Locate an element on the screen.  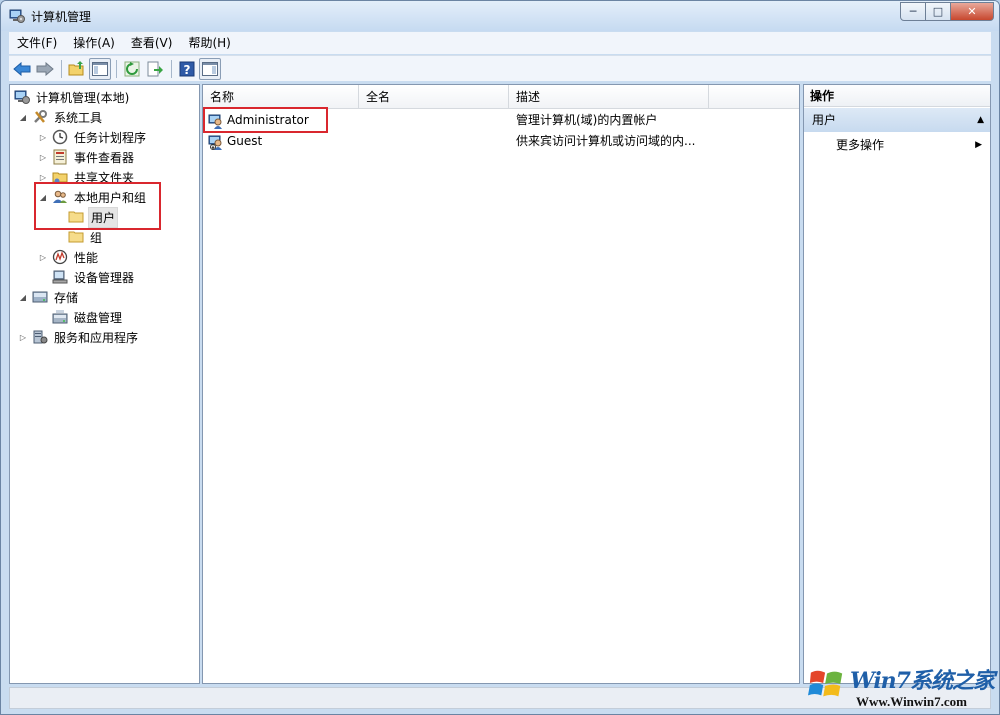
tree-item-computer-management: 计算机管理(本地) is located at coordinates (72, 97).